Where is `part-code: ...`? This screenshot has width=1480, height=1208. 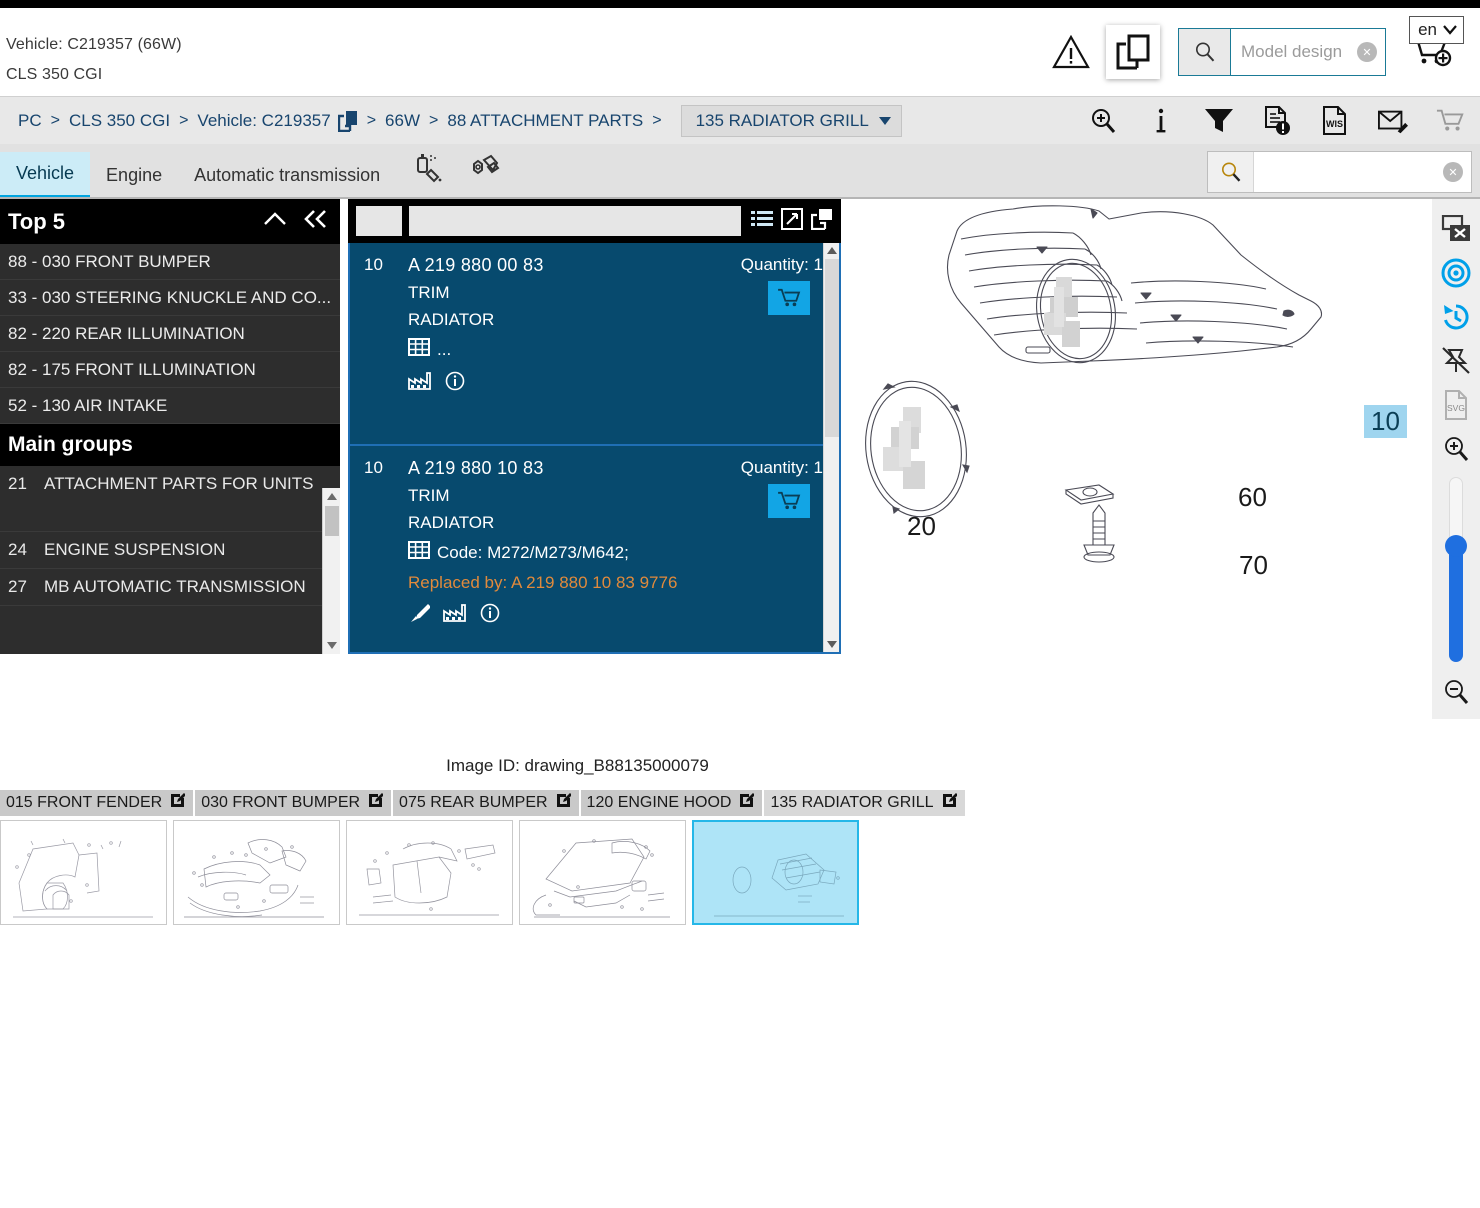 part-code: ... is located at coordinates (616, 349).